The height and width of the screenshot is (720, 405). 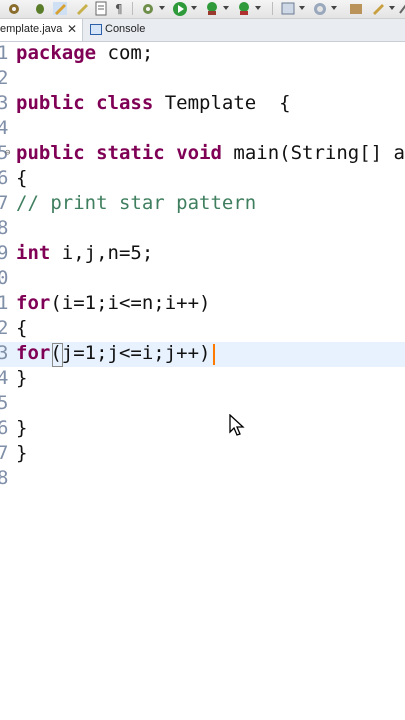 I want to click on highlight-icon, so click(x=82, y=8).